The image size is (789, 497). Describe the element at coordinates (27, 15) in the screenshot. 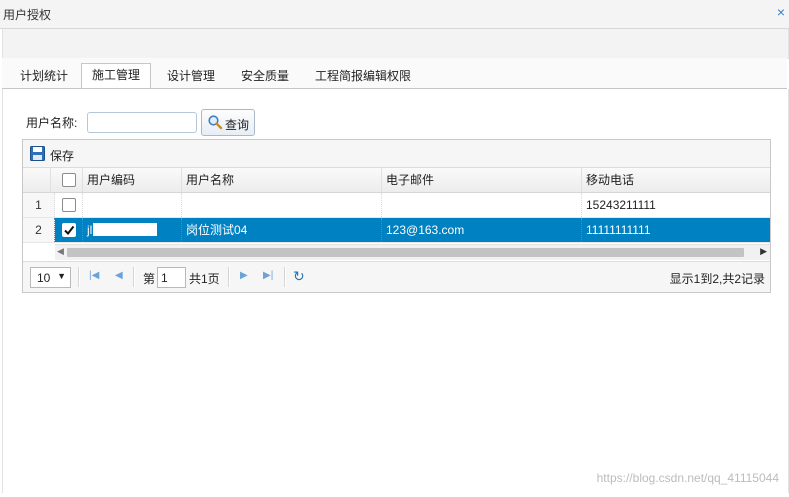

I see `dialog-title: 用户授权` at that location.